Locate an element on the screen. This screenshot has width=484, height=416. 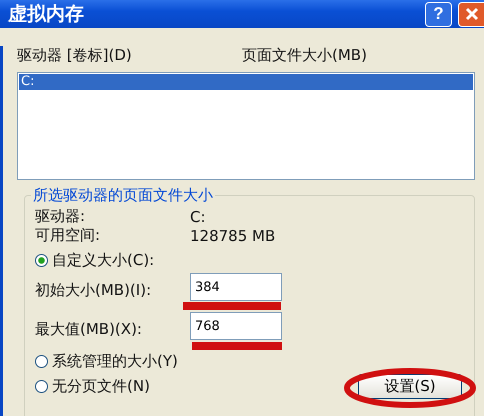
close-button is located at coordinates (471, 14).